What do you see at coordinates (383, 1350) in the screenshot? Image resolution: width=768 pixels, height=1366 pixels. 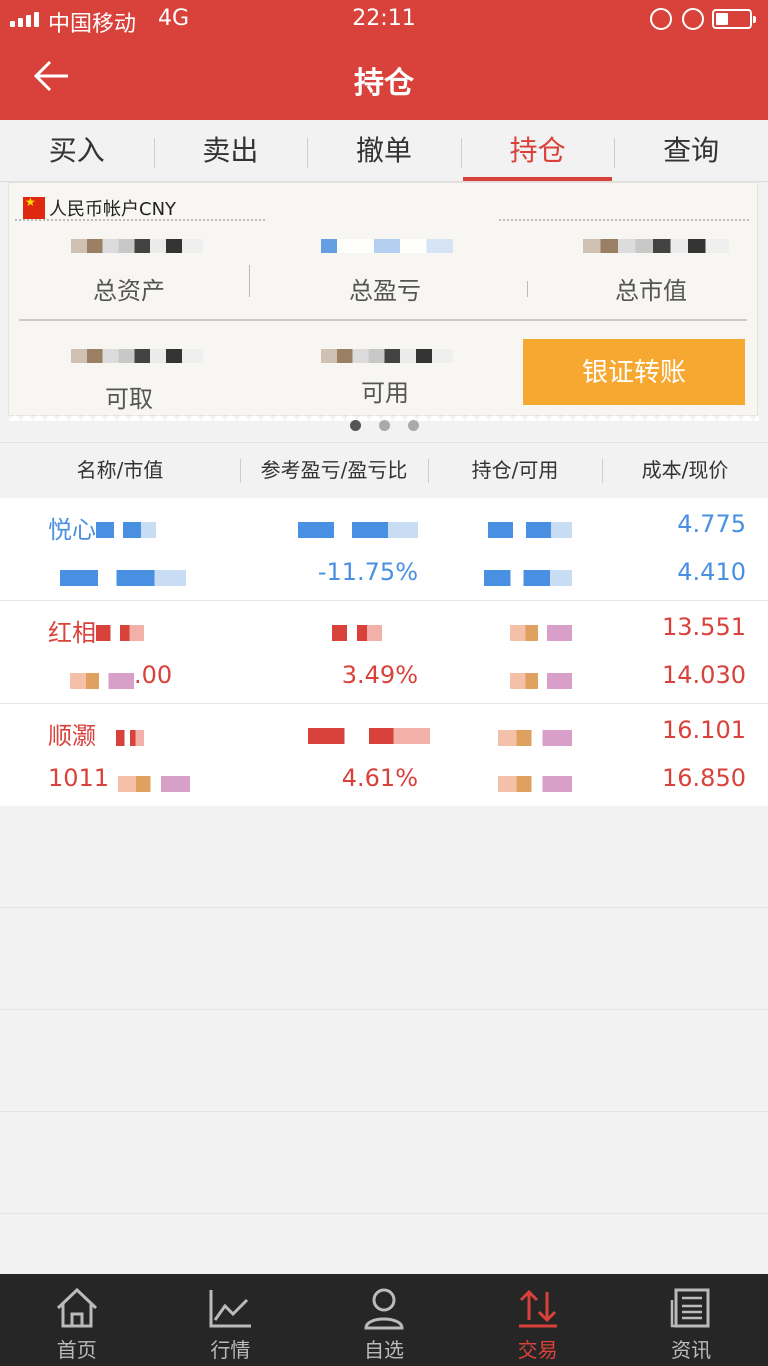 I see `tabbar-label: 自选` at bounding box center [383, 1350].